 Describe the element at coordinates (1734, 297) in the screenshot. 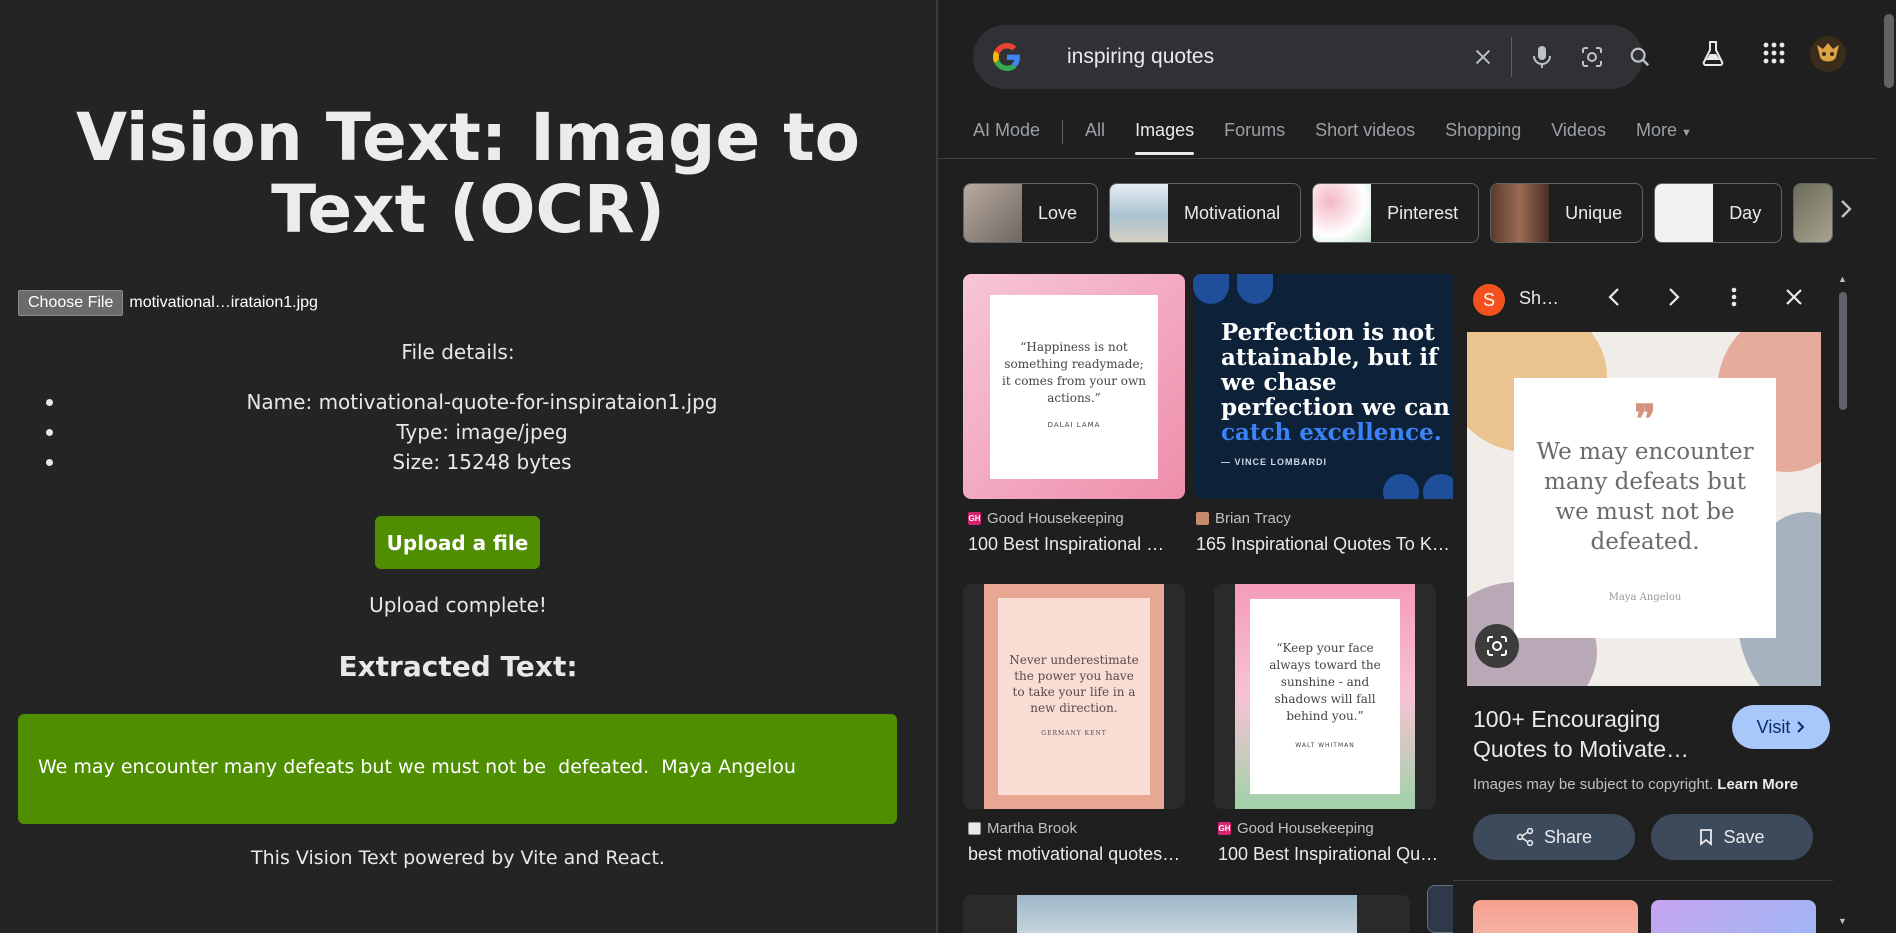

I see `more-vertical-icon` at that location.